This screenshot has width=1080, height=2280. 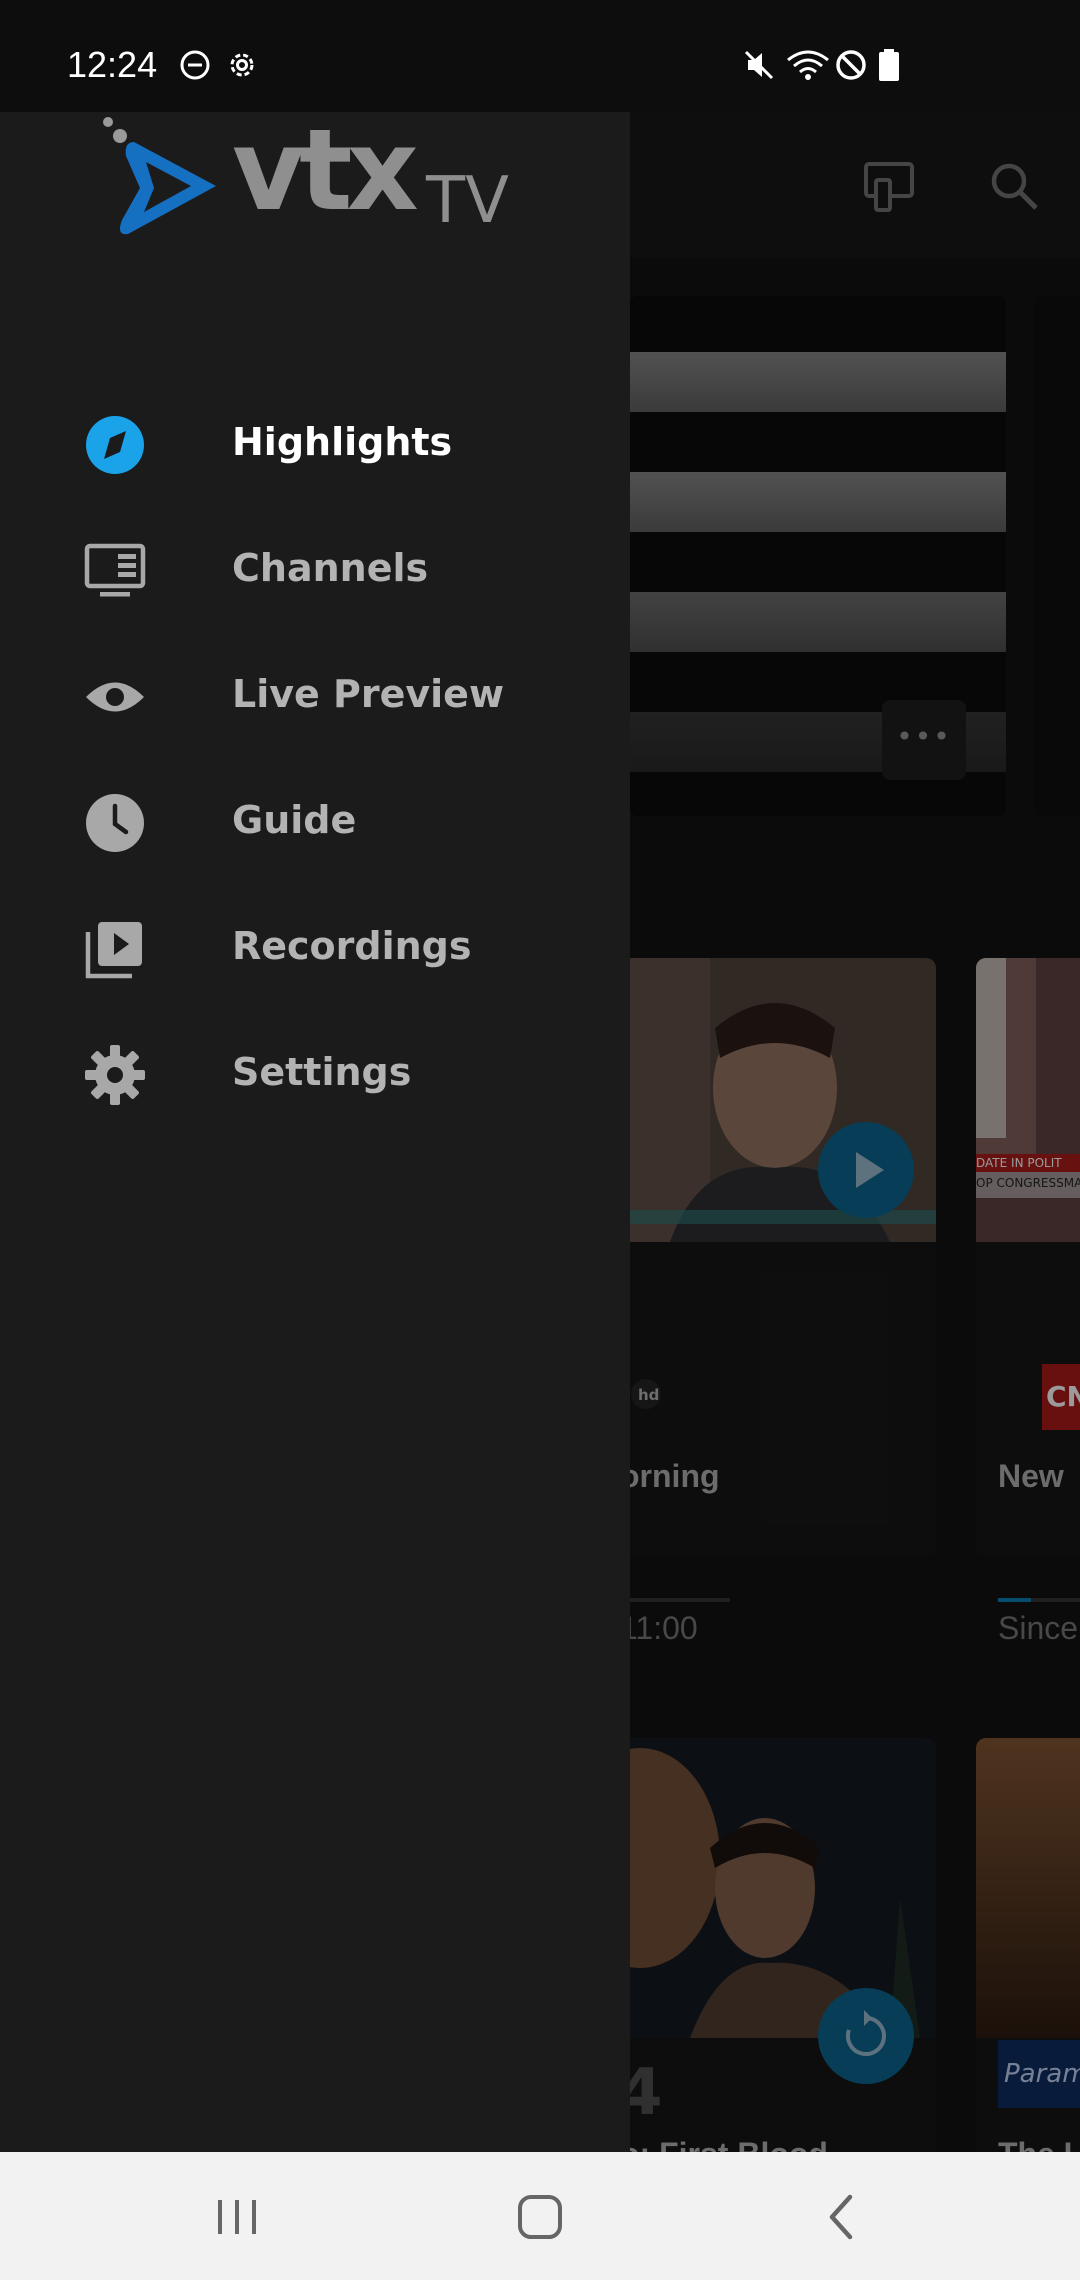 What do you see at coordinates (112, 64) in the screenshot?
I see `status-time: 12:24` at bounding box center [112, 64].